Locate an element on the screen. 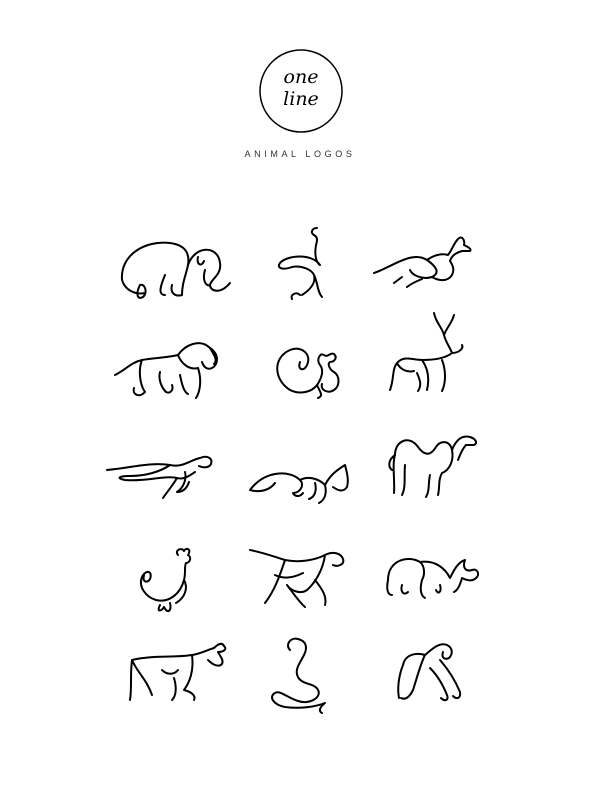  horse-icon is located at coordinates (310, 585).